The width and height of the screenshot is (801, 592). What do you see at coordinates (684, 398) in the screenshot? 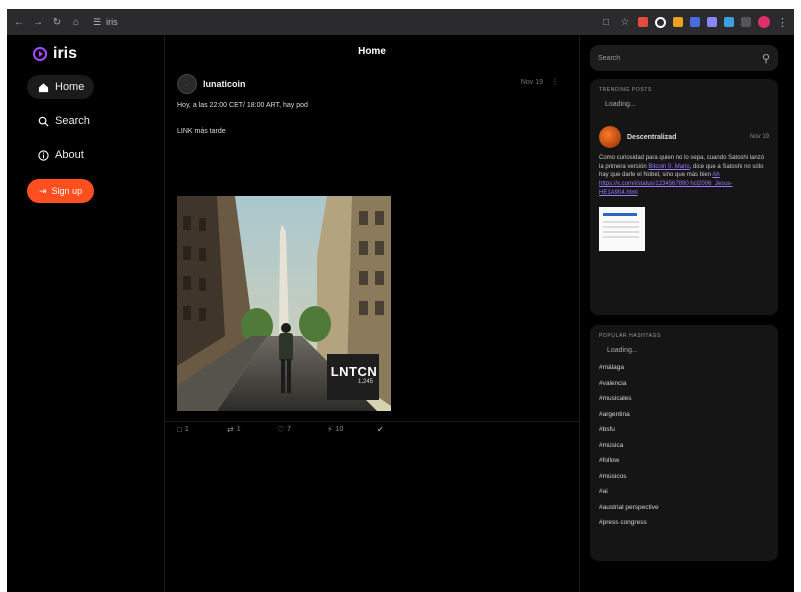
I see `hashtag-item: #musicales` at bounding box center [684, 398].